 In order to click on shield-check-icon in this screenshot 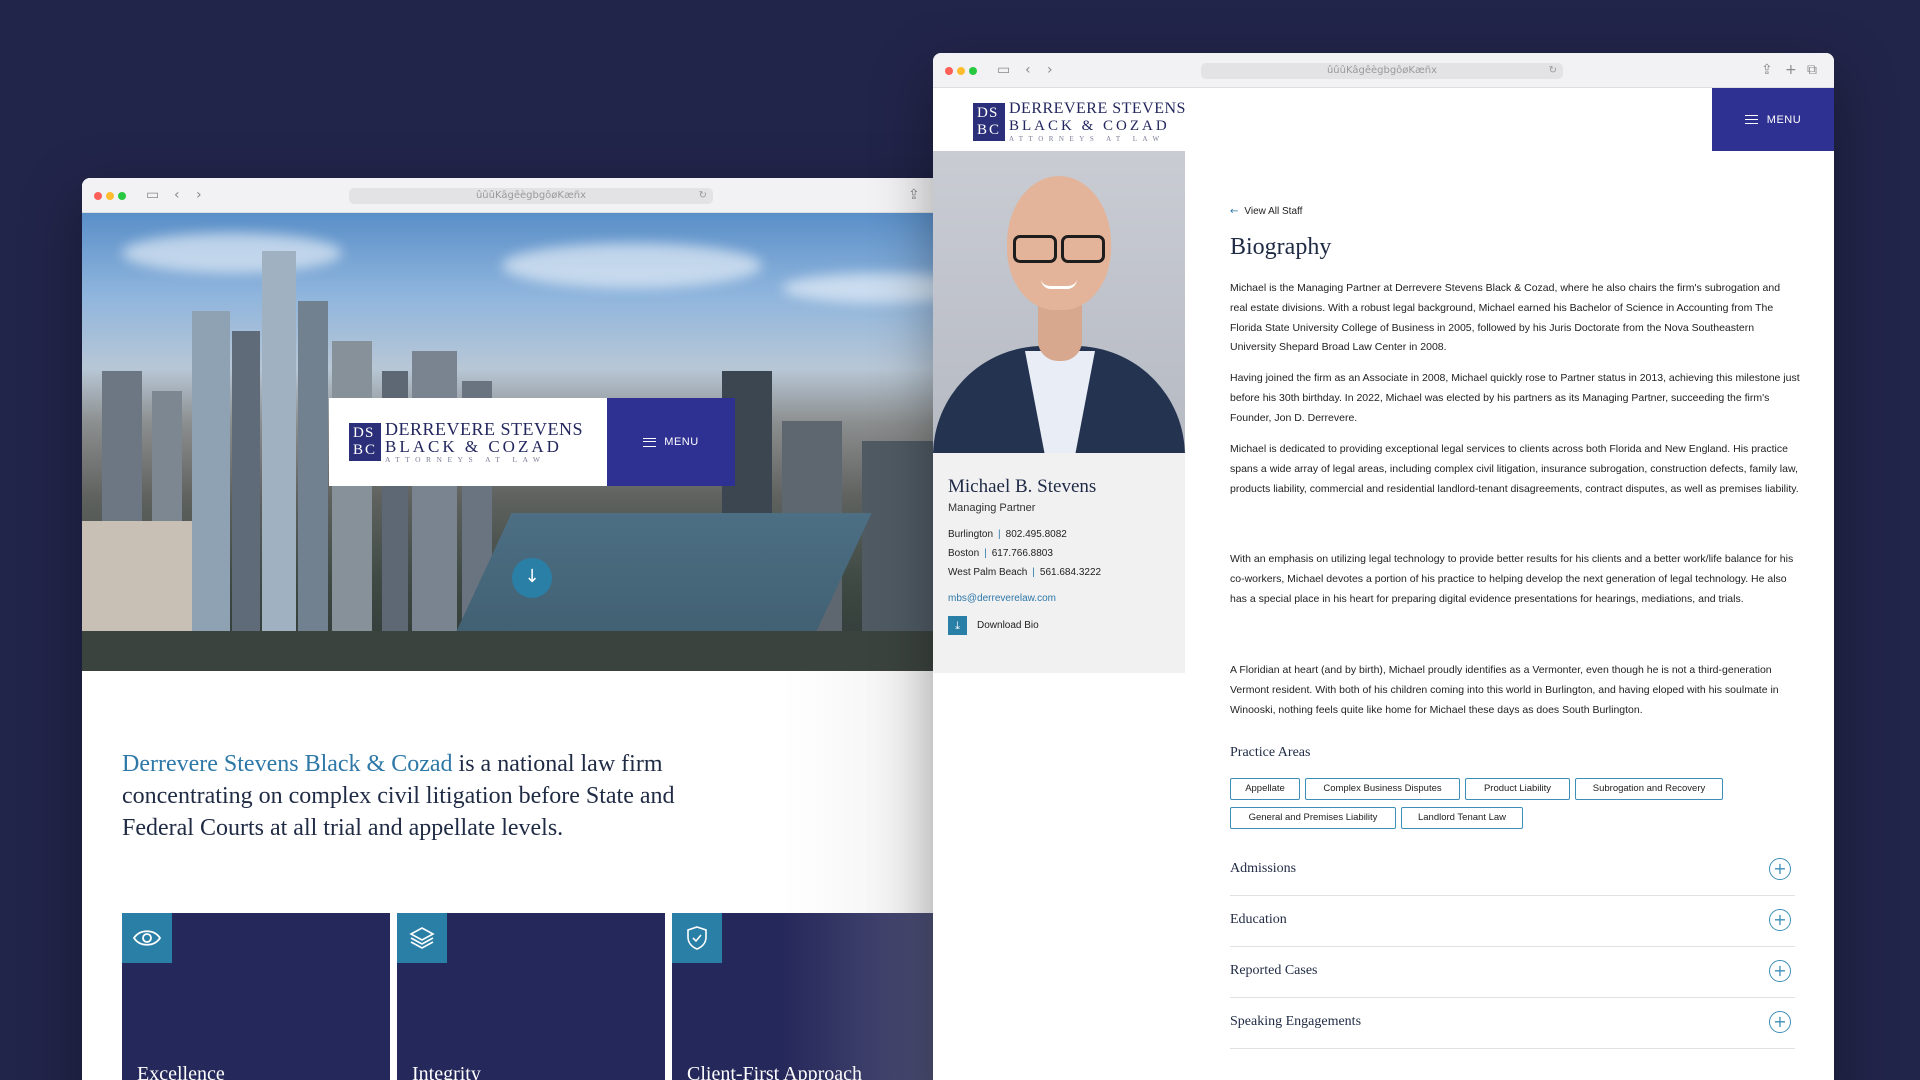, I will do `click(697, 938)`.